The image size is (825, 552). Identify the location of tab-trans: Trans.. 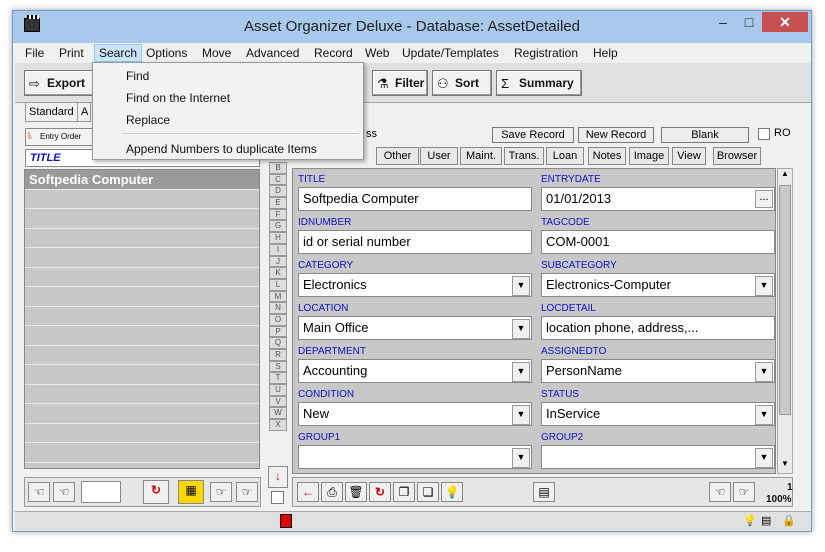
(524, 156).